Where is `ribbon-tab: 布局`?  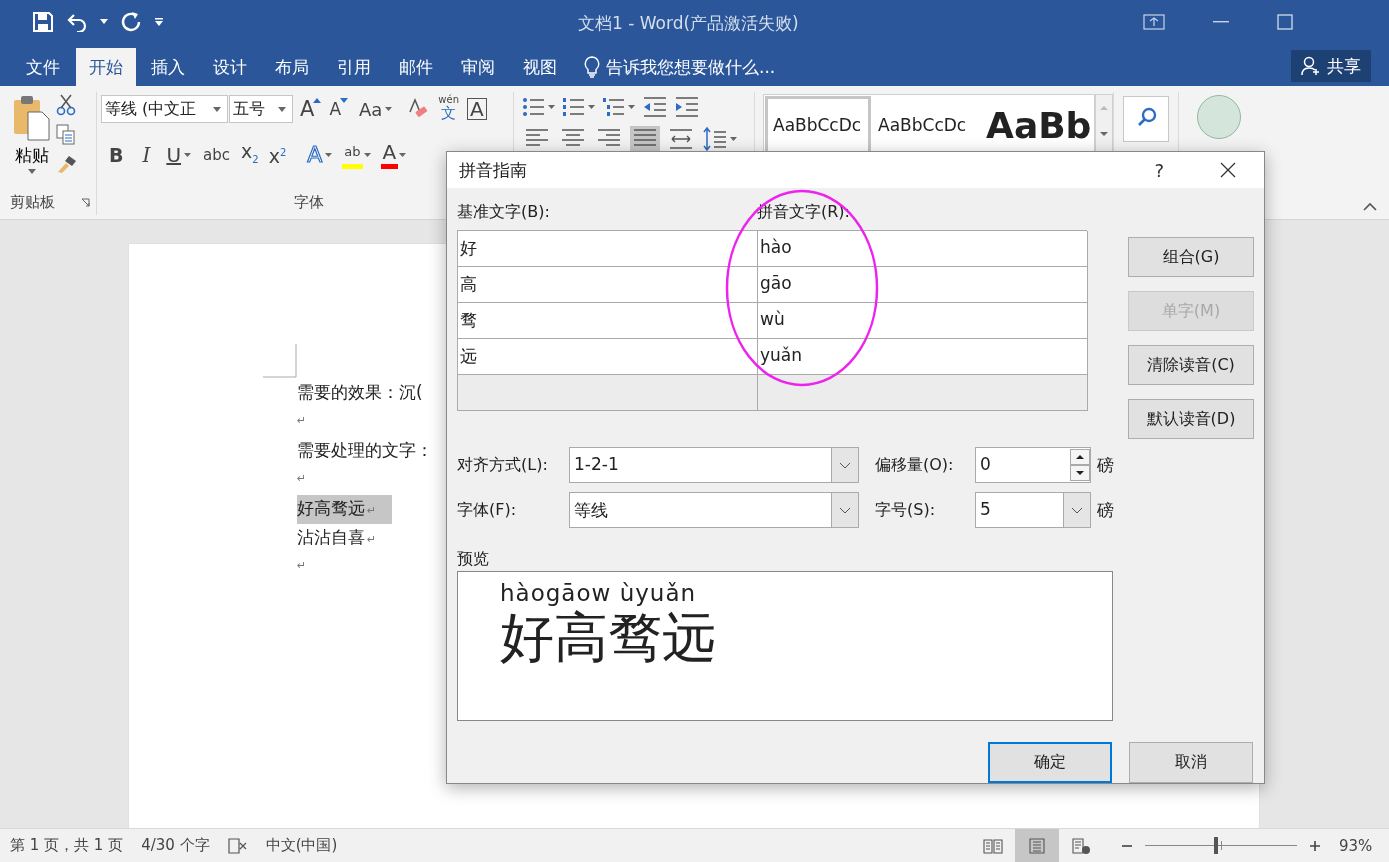 ribbon-tab: 布局 is located at coordinates (292, 67).